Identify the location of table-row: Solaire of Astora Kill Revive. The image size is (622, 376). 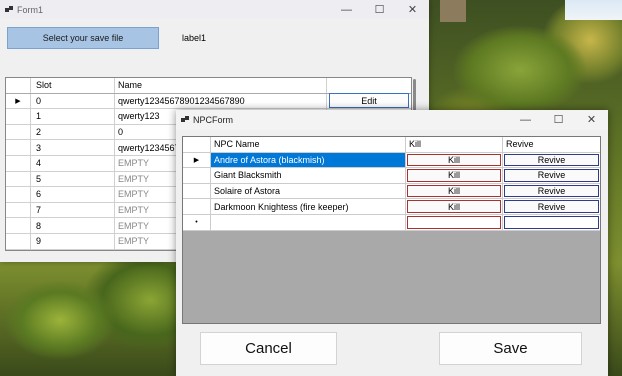
(391, 191).